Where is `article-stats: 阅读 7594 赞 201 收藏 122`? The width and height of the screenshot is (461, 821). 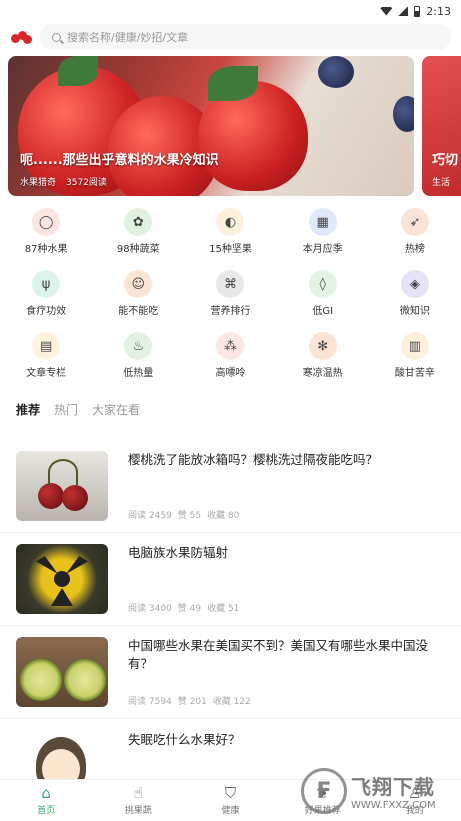 article-stats: 阅读 7594 赞 201 收藏 122 is located at coordinates (189, 700).